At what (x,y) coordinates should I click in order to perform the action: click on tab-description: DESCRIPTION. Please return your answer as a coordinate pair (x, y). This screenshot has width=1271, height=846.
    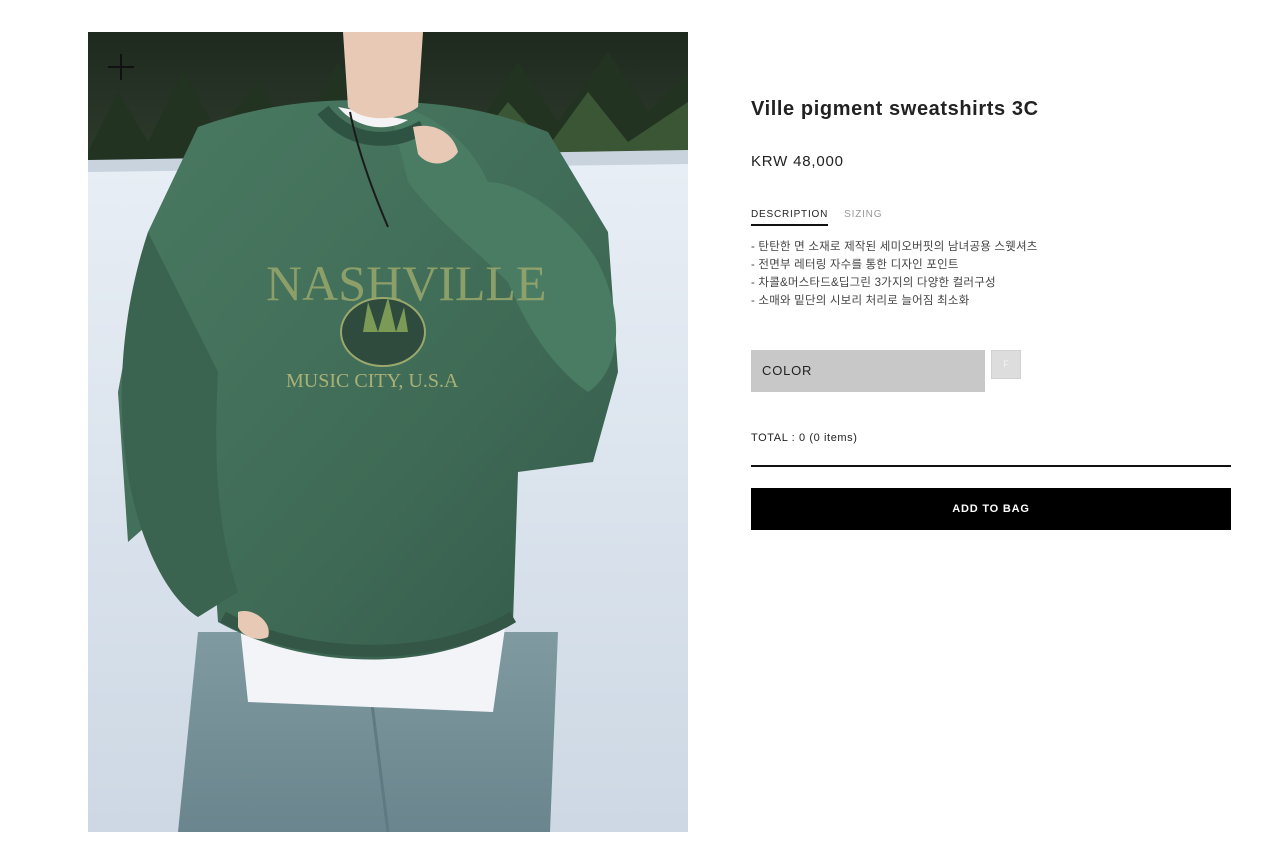
    Looking at the image, I should click on (790, 217).